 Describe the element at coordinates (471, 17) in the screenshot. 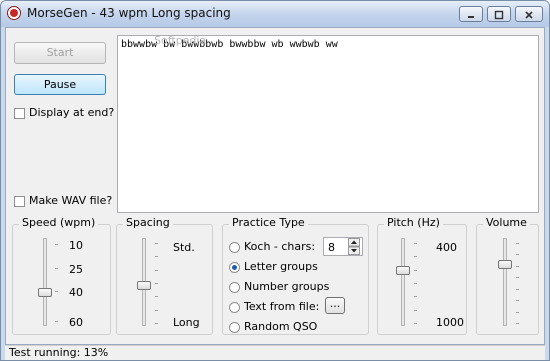

I see `minimize-icon` at that location.